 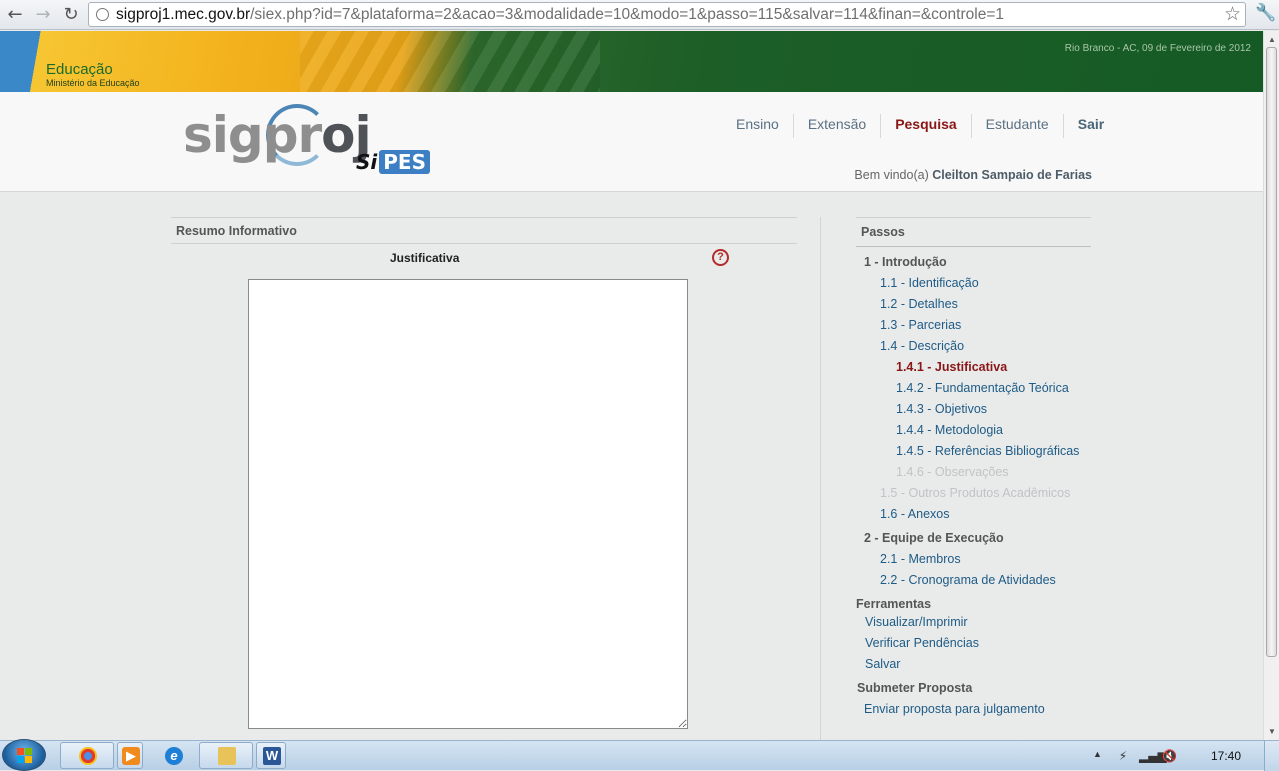 I want to click on taskbar-chrome, so click(x=87, y=755).